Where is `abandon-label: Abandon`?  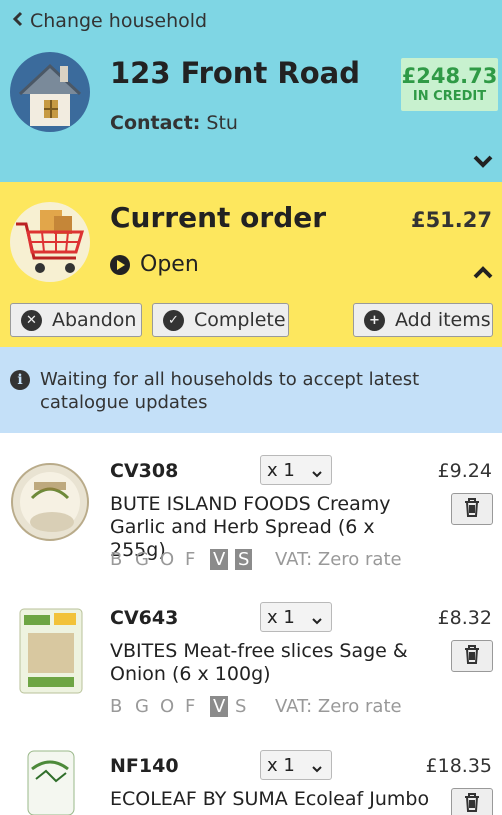 abandon-label: Abandon is located at coordinates (94, 320).